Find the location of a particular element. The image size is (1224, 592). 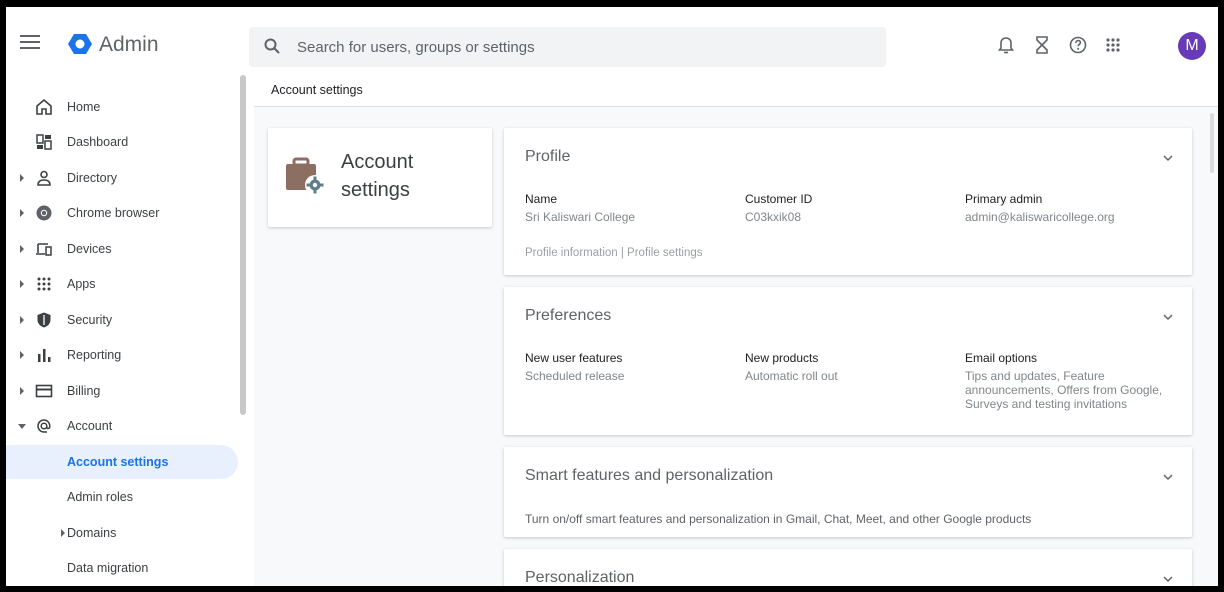

sidebar-item-label: Apps is located at coordinates (81, 284).